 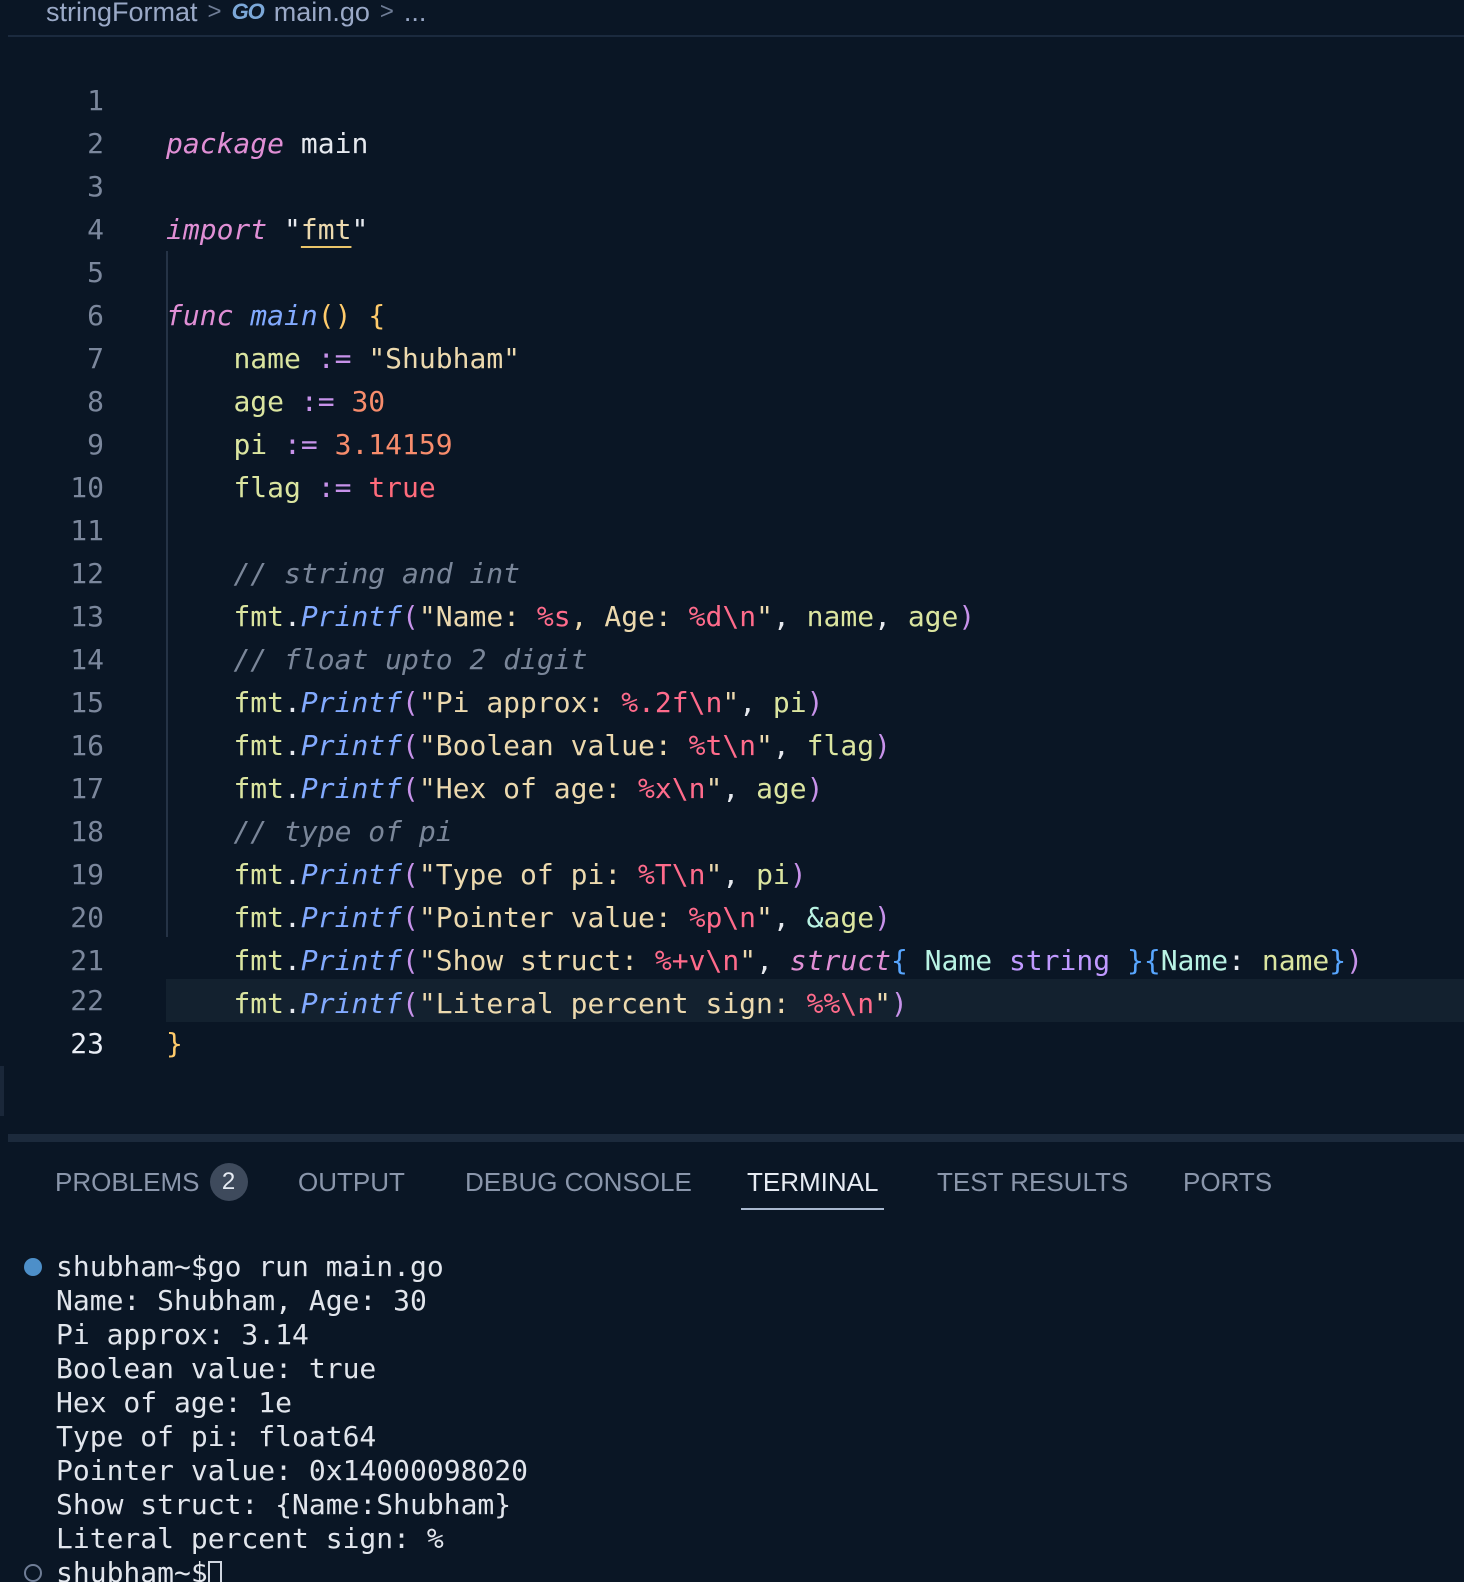 I want to click on tab-label: OUTPUT, so click(x=351, y=1182).